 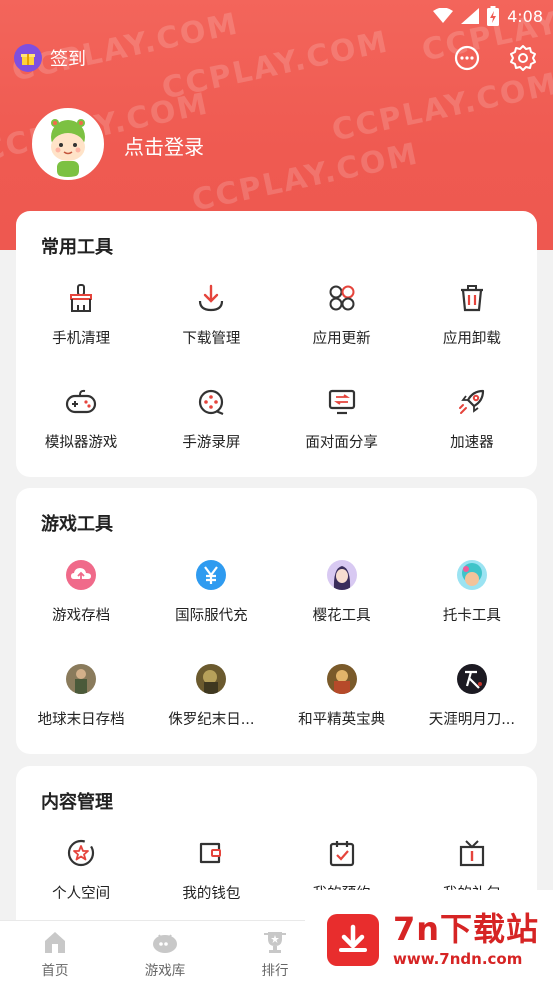 What do you see at coordinates (165, 943) in the screenshot?
I see `game-library-icon` at bounding box center [165, 943].